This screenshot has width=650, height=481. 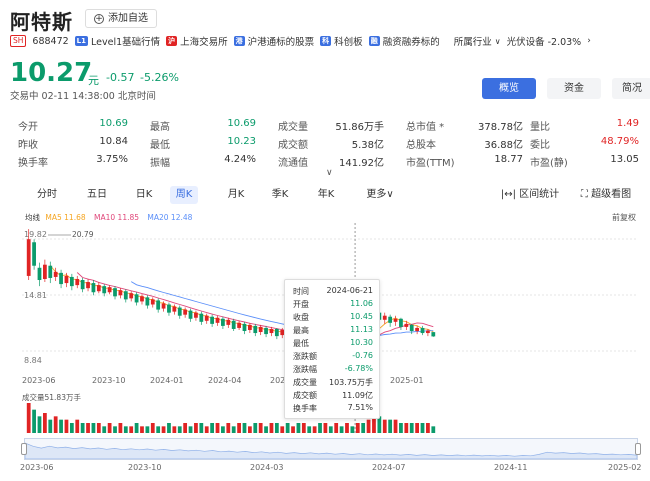 What do you see at coordinates (404, 41) in the screenshot?
I see `tag-4: 融融资融券标的` at bounding box center [404, 41].